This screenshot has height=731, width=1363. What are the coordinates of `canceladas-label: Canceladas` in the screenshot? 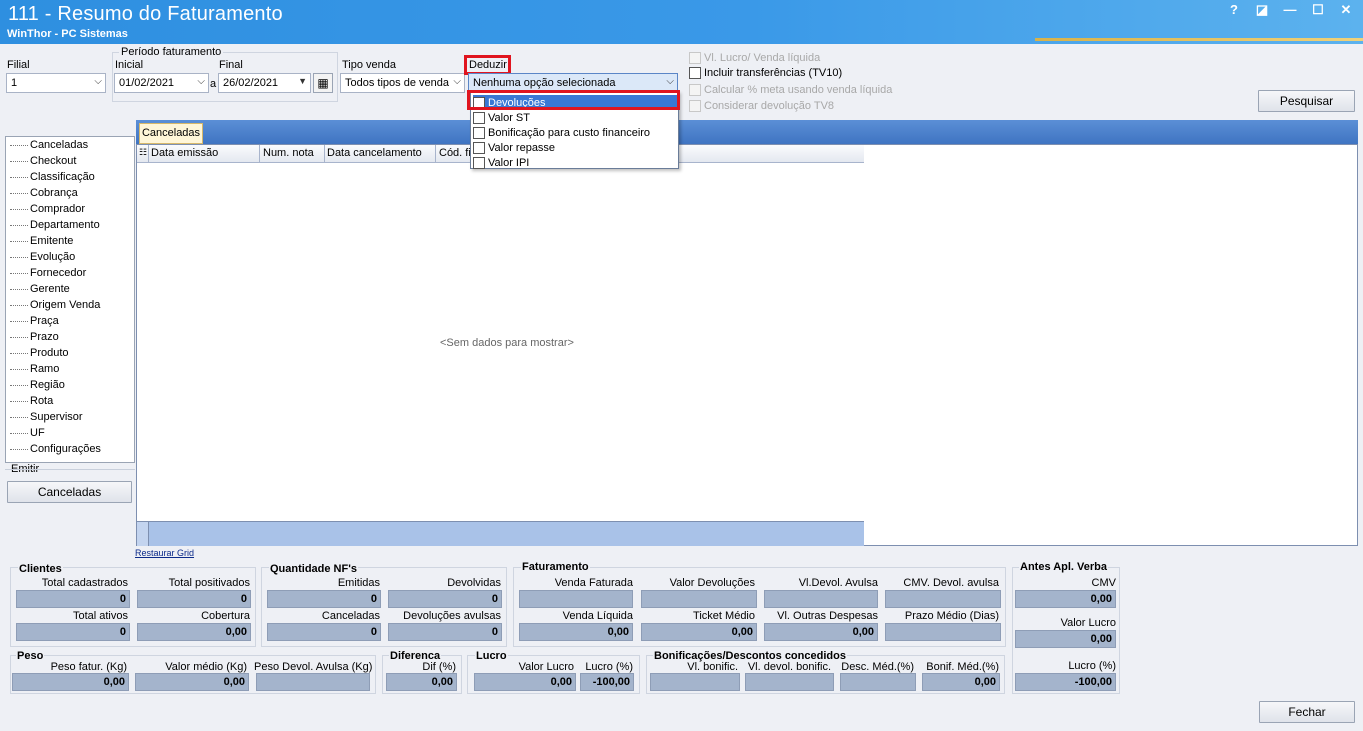 It's located at (350, 616).